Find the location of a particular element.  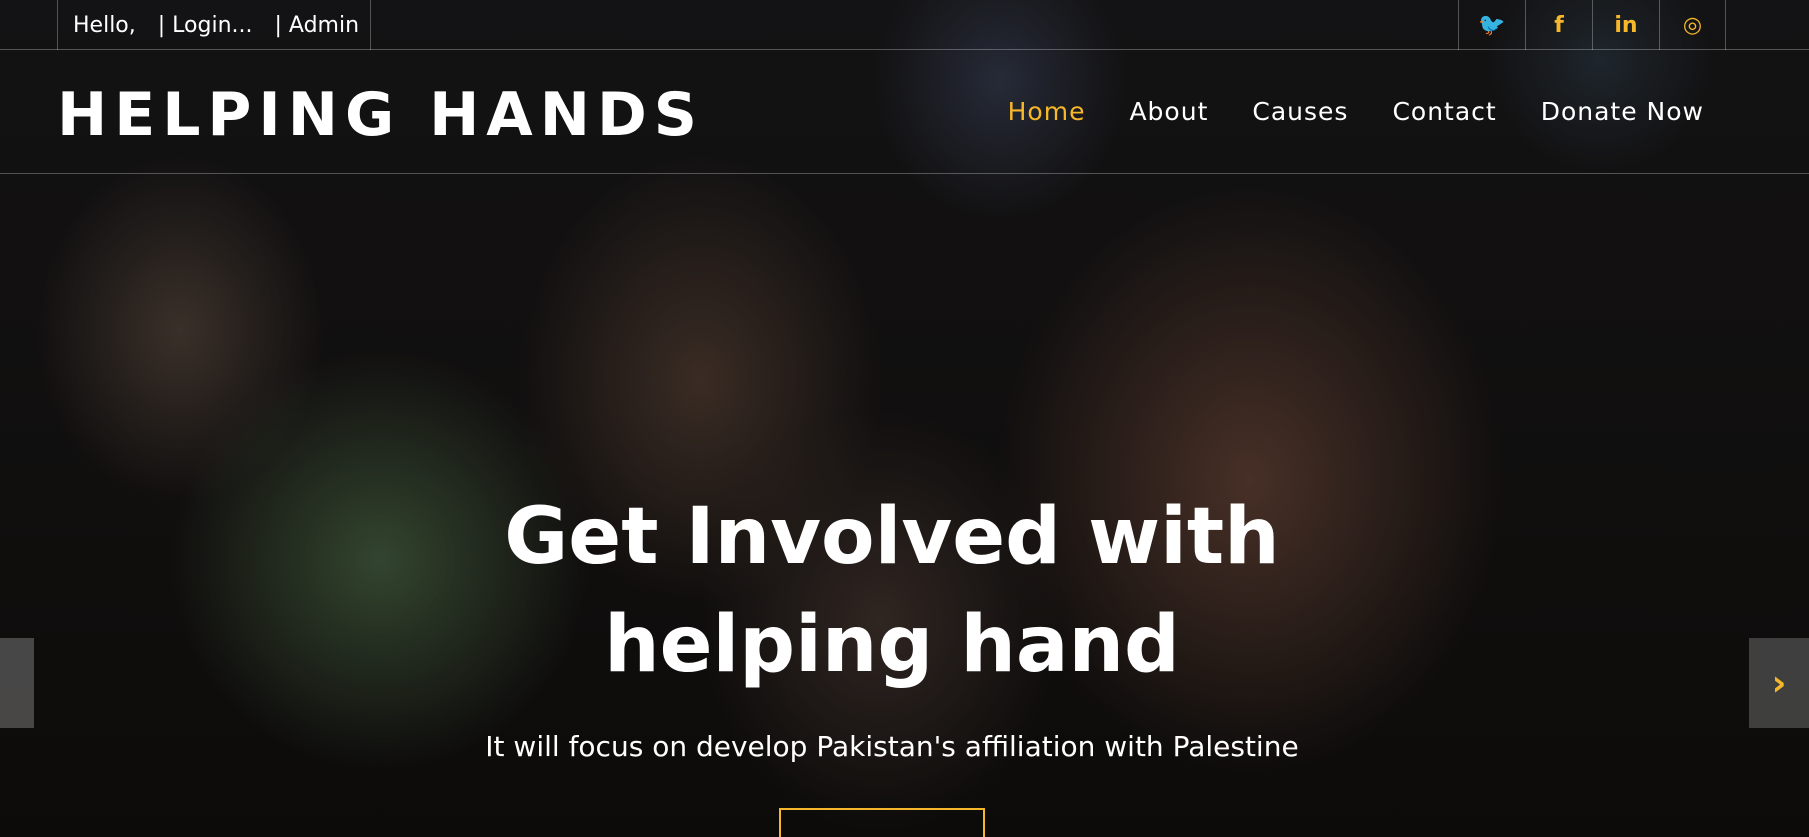

account-links: Hello, | Login... | Admin is located at coordinates (214, 25).